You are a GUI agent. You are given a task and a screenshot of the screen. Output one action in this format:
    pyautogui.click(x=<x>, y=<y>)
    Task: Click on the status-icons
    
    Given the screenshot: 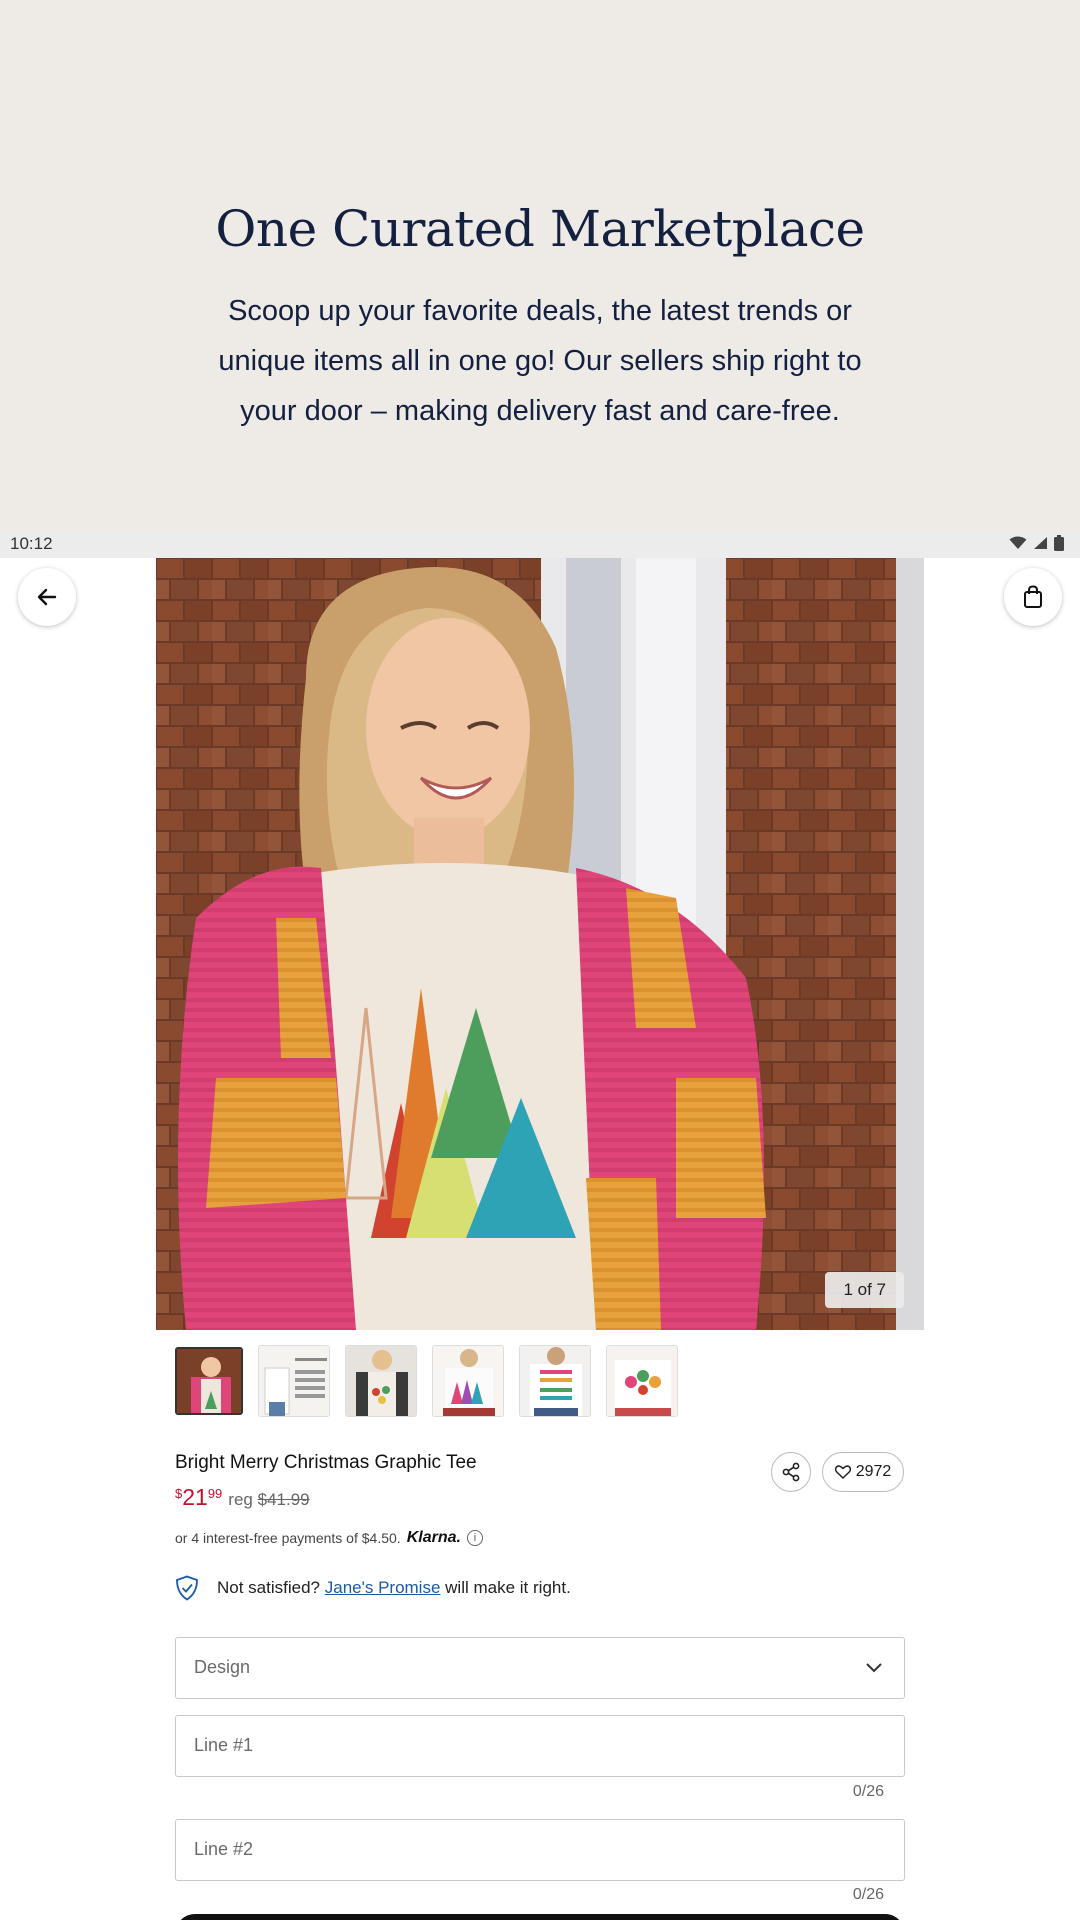 What is the action you would take?
    pyautogui.click(x=1036, y=543)
    